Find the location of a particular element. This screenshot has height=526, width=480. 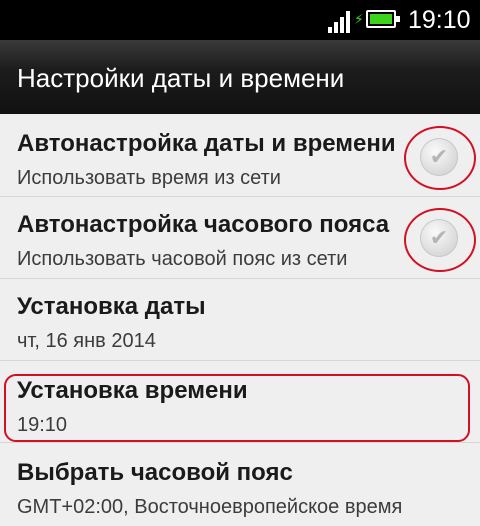

title-bar: Настройки даты и времени is located at coordinates (240, 77).